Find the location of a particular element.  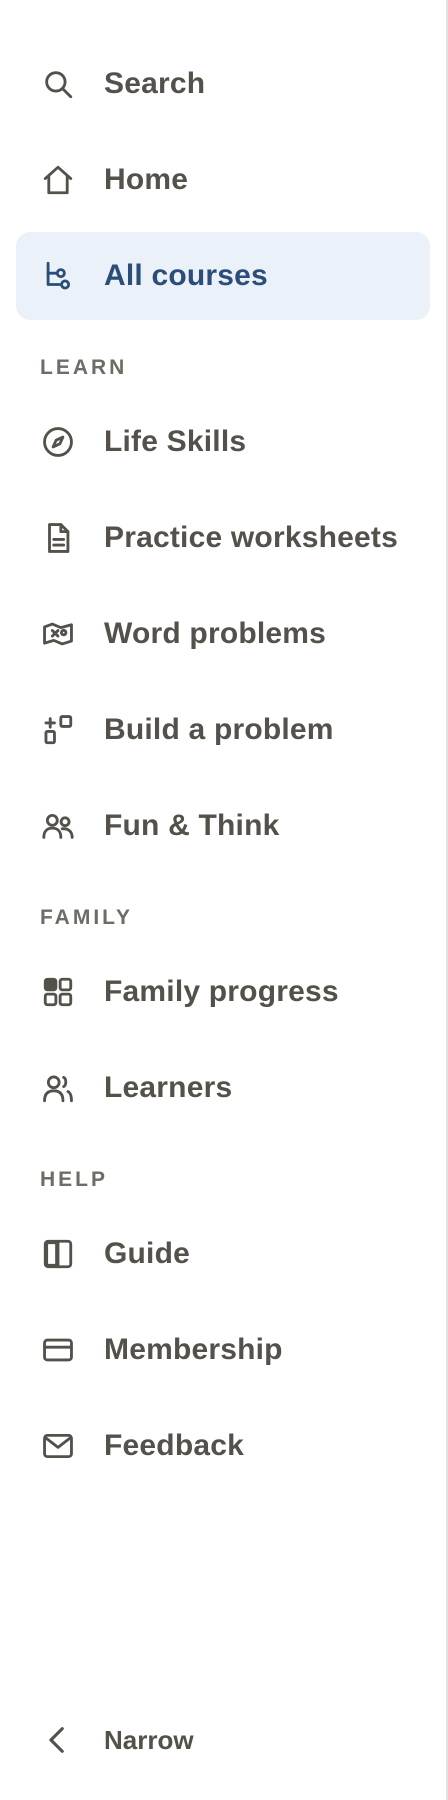

nav-search: Search is located at coordinates (223, 84).